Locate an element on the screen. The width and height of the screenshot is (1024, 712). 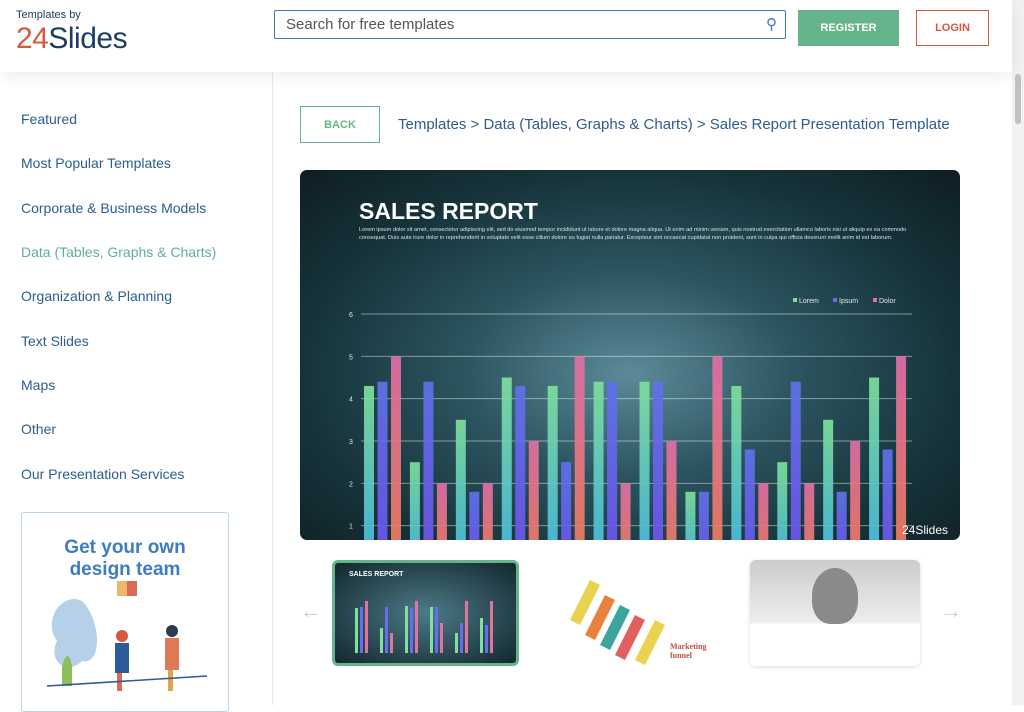
carousel-prev-arrow: ← is located at coordinates (311, 611).